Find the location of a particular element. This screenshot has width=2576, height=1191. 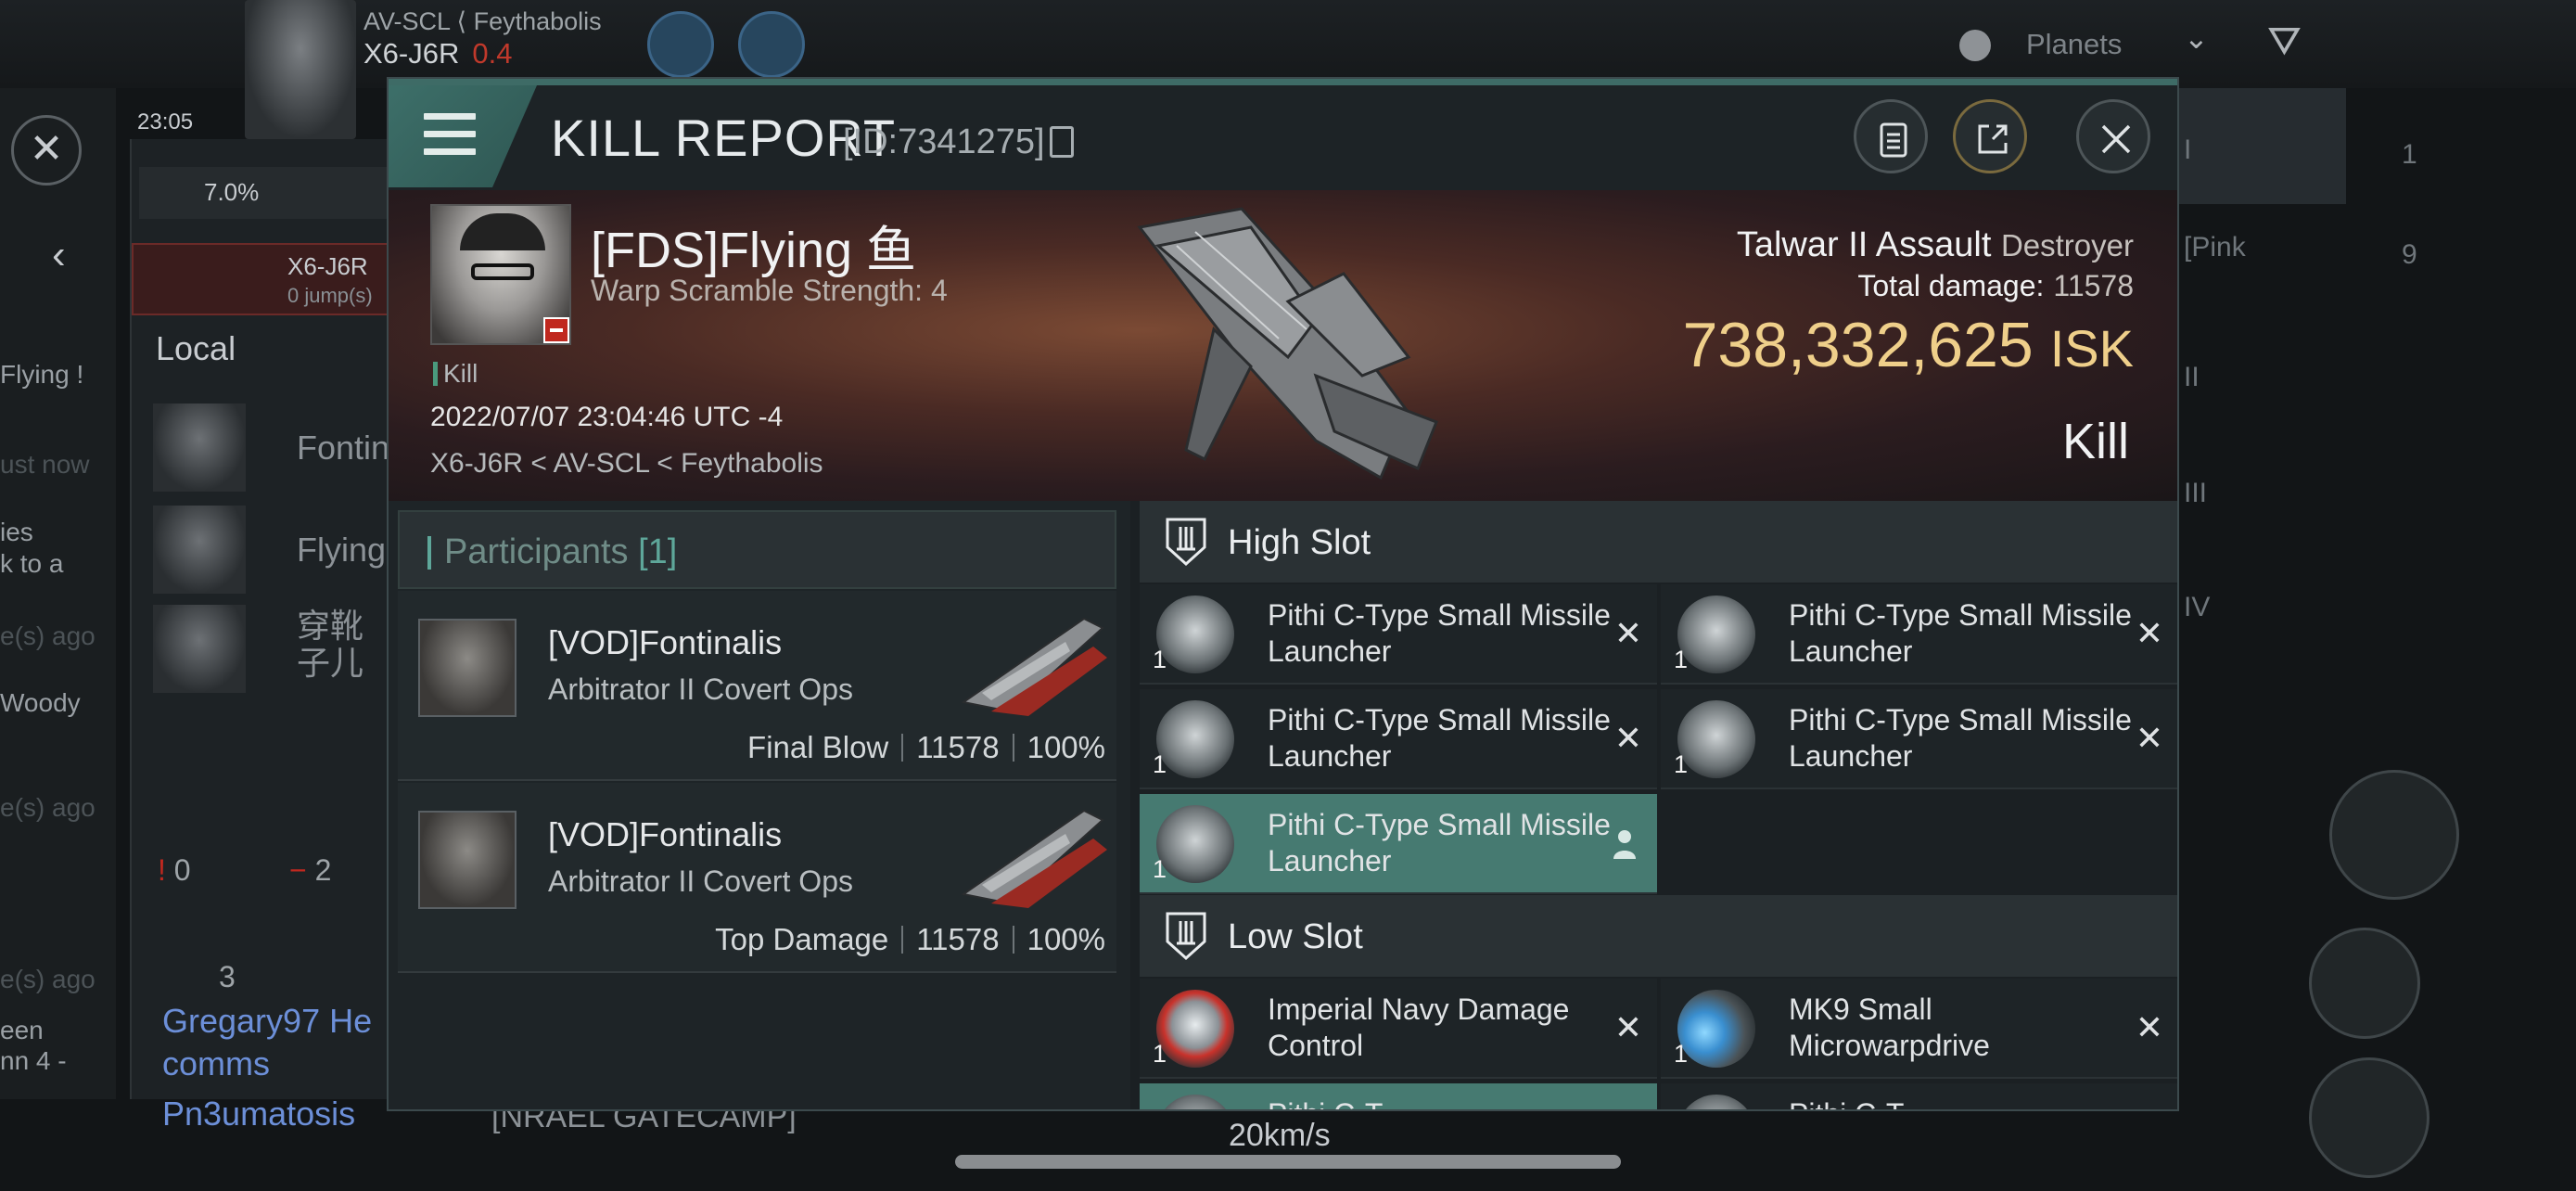

victim-name: [FDS]Flying 鱼 is located at coordinates (753, 246).